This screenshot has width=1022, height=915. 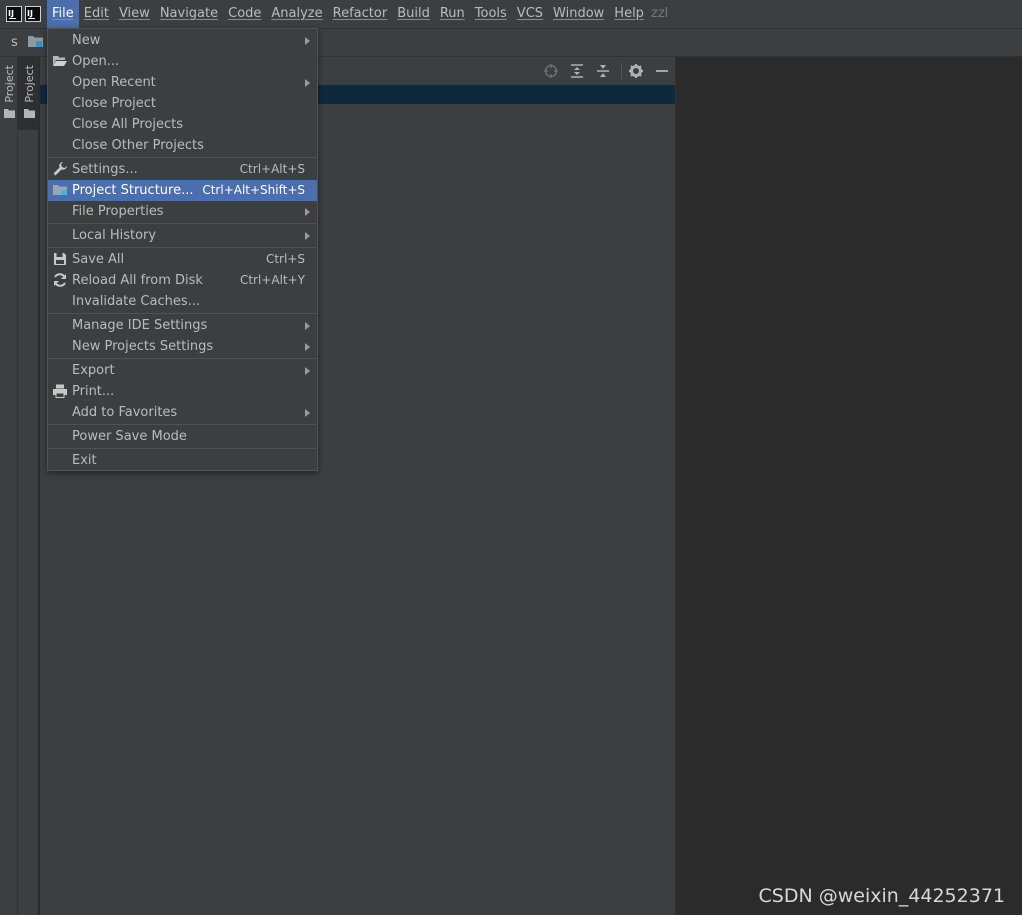 I want to click on open-folder-icon, so click(x=60, y=61).